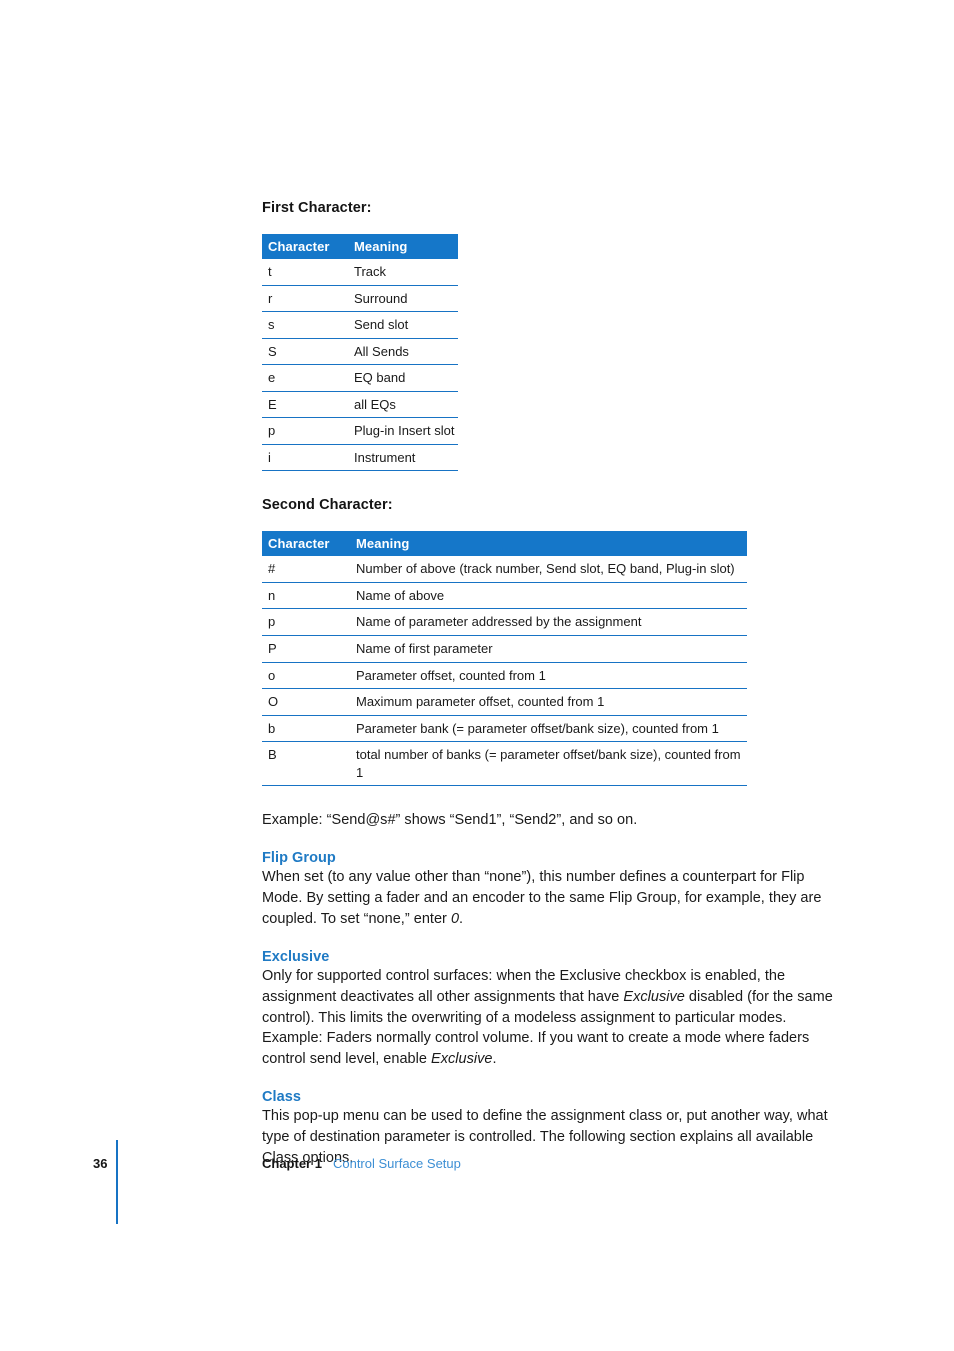 This screenshot has width=954, height=1351. I want to click on cell-character: O, so click(307, 702).